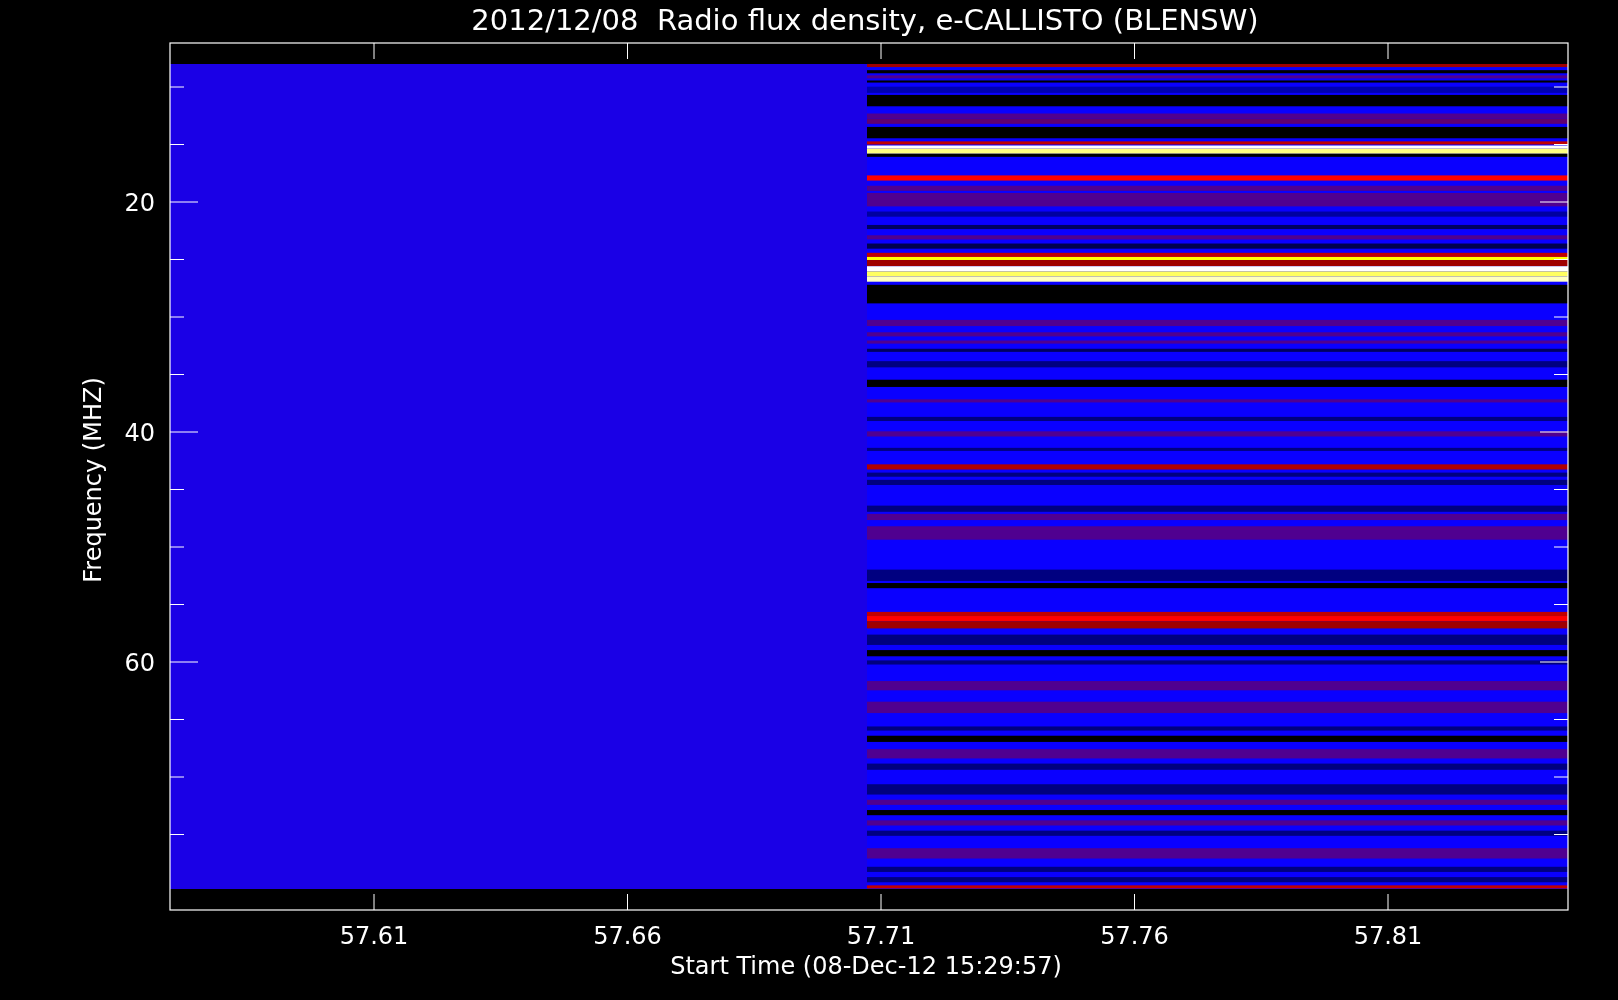 The width and height of the screenshot is (1618, 1000). Describe the element at coordinates (881, 936) in the screenshot. I see `x-tick-label: 57.71` at that location.